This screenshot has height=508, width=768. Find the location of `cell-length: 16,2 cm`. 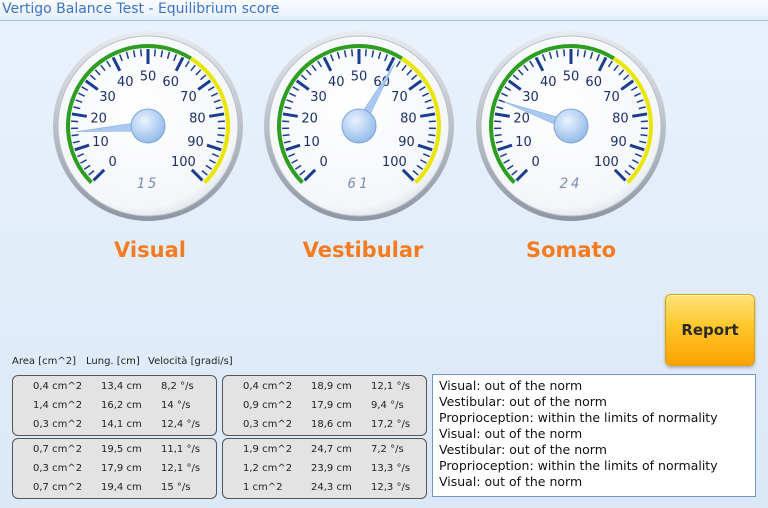

cell-length: 16,2 cm is located at coordinates (121, 405).